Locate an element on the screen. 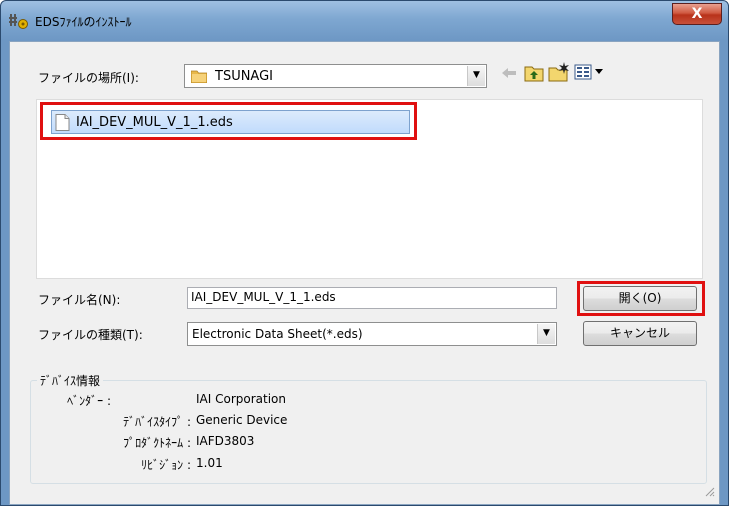 The width and height of the screenshot is (729, 506). up-folder-icon is located at coordinates (534, 74).